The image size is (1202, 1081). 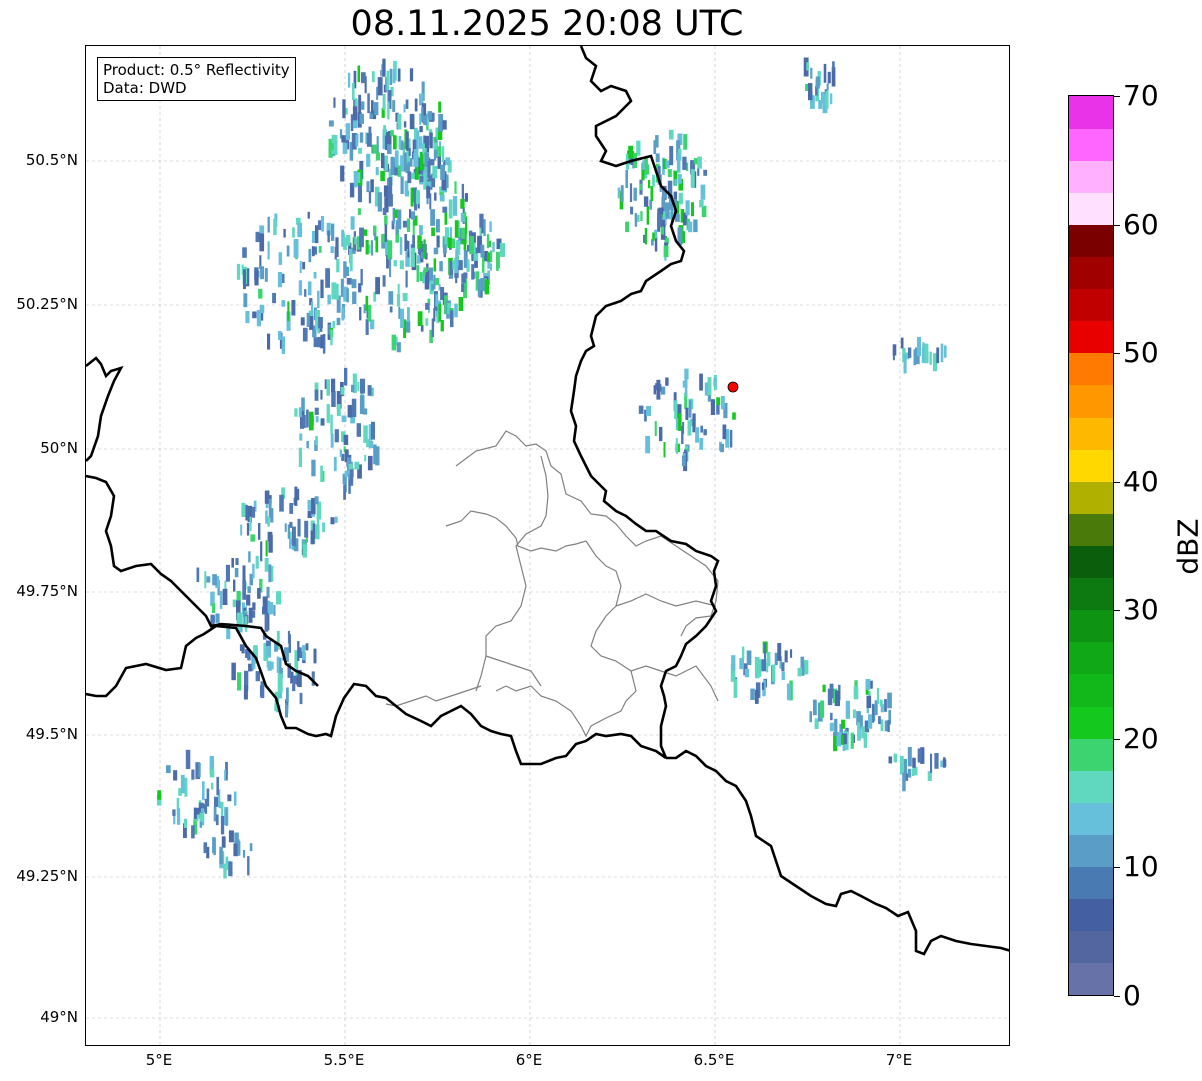 I want to click on colorbar-tick-label: 0, so click(x=1132, y=995).